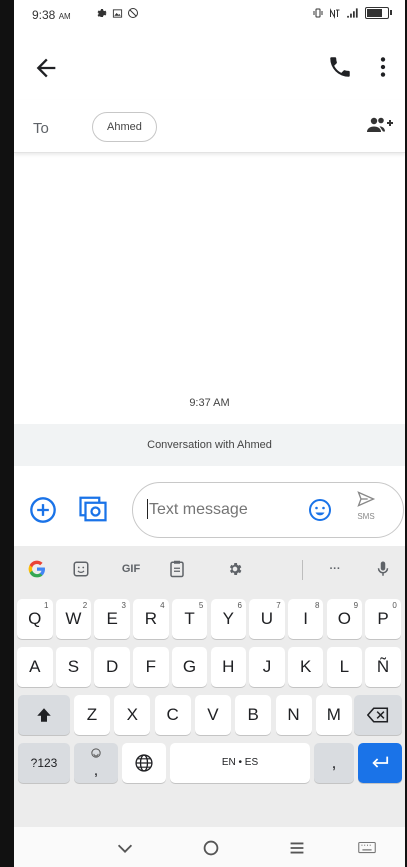 This screenshot has height=867, width=407. What do you see at coordinates (224, 510) in the screenshot?
I see `message-input` at bounding box center [224, 510].